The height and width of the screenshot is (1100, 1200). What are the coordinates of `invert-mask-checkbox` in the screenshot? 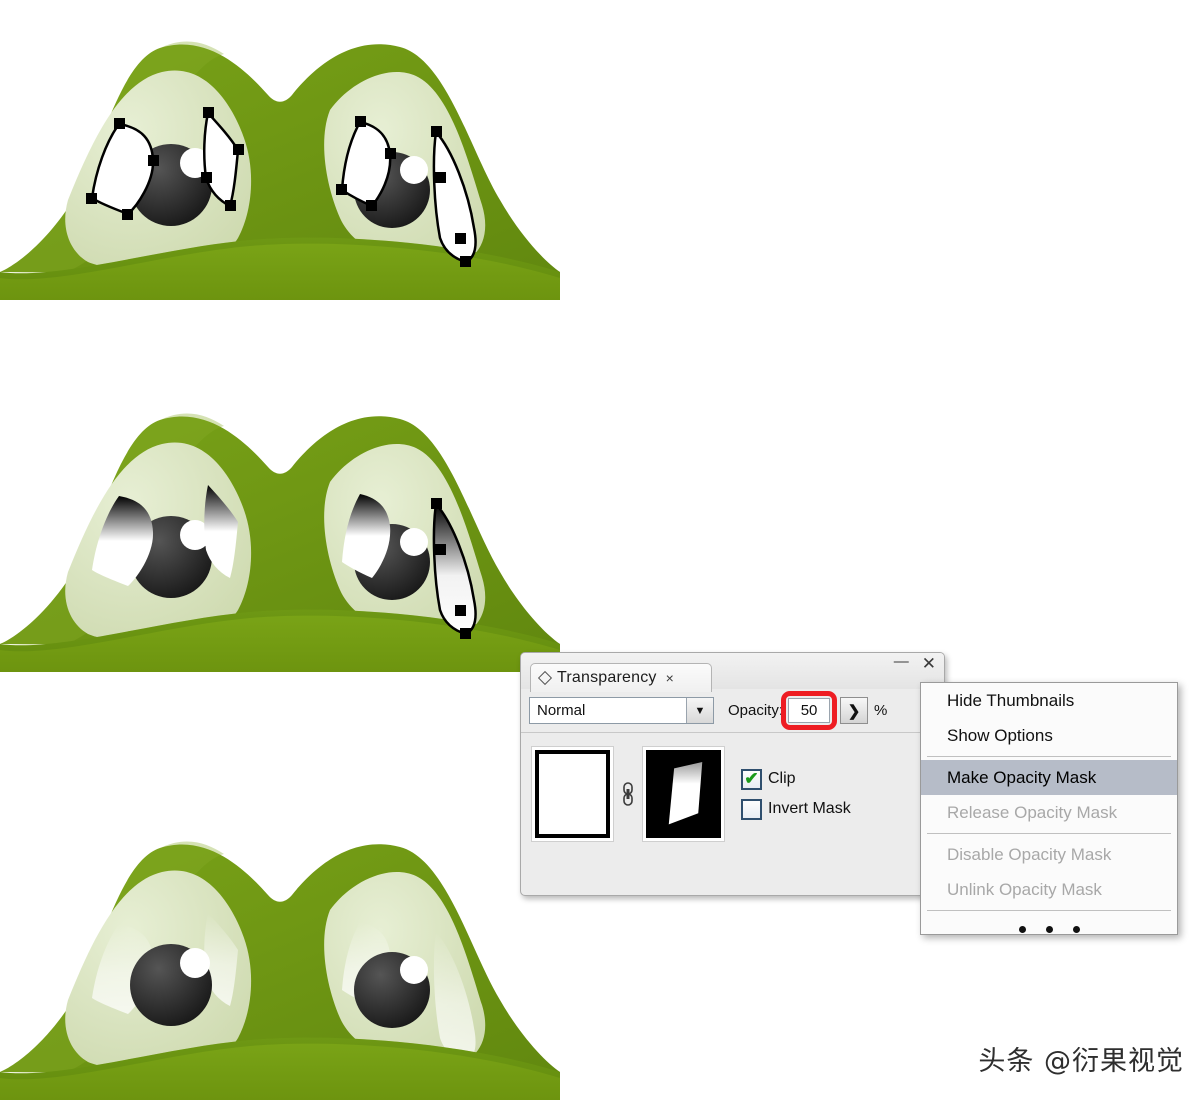 It's located at (751, 809).